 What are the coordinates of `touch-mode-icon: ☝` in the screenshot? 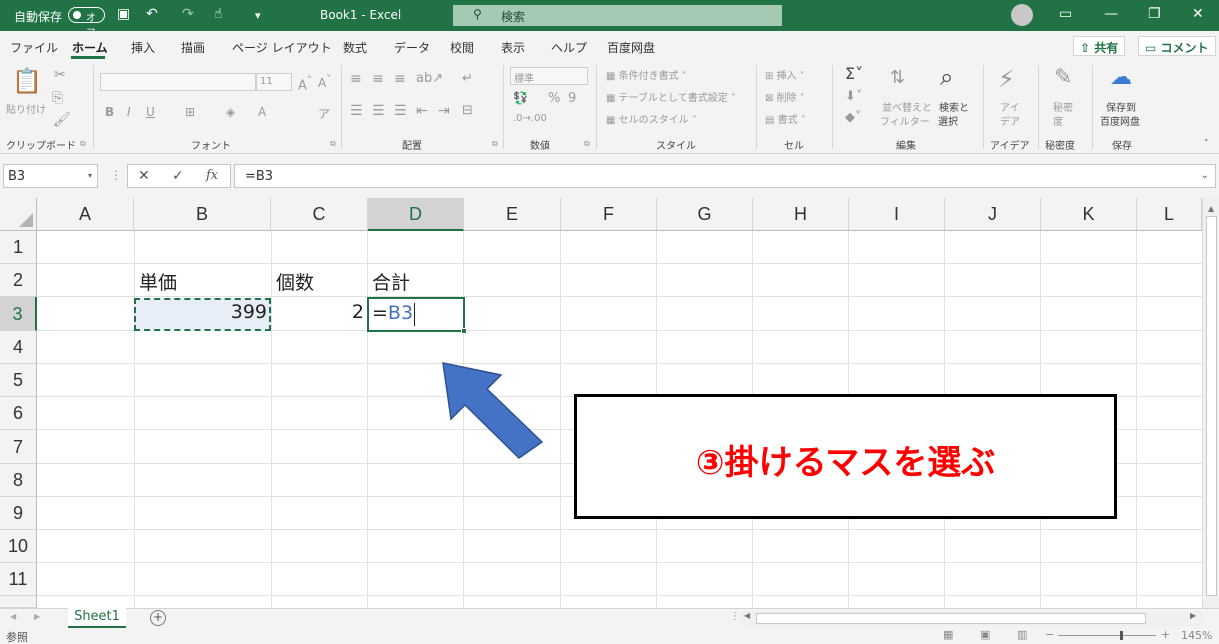 It's located at (218, 14).